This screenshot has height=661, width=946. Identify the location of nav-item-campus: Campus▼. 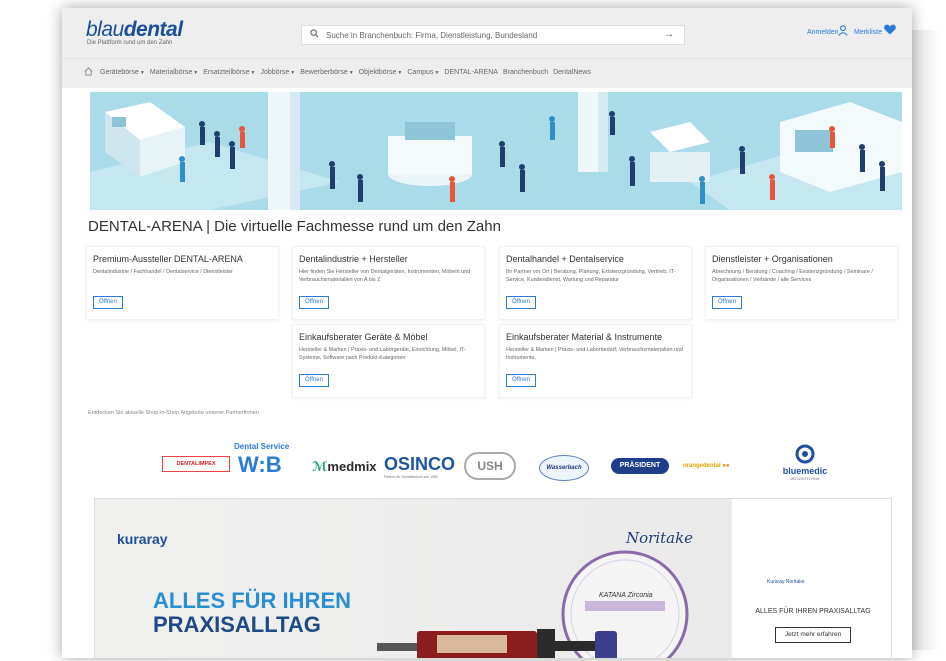
(423, 72).